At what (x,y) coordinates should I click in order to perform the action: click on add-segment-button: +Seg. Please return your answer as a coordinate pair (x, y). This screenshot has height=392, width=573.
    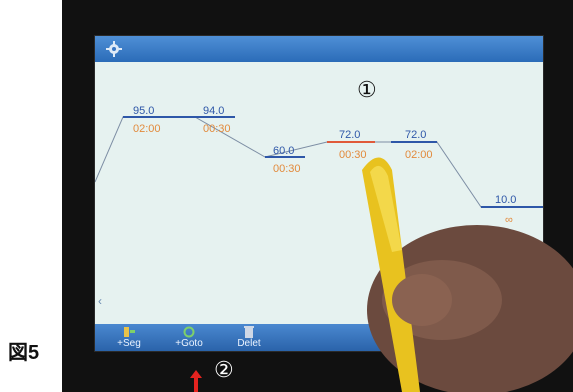
    Looking at the image, I should click on (129, 337).